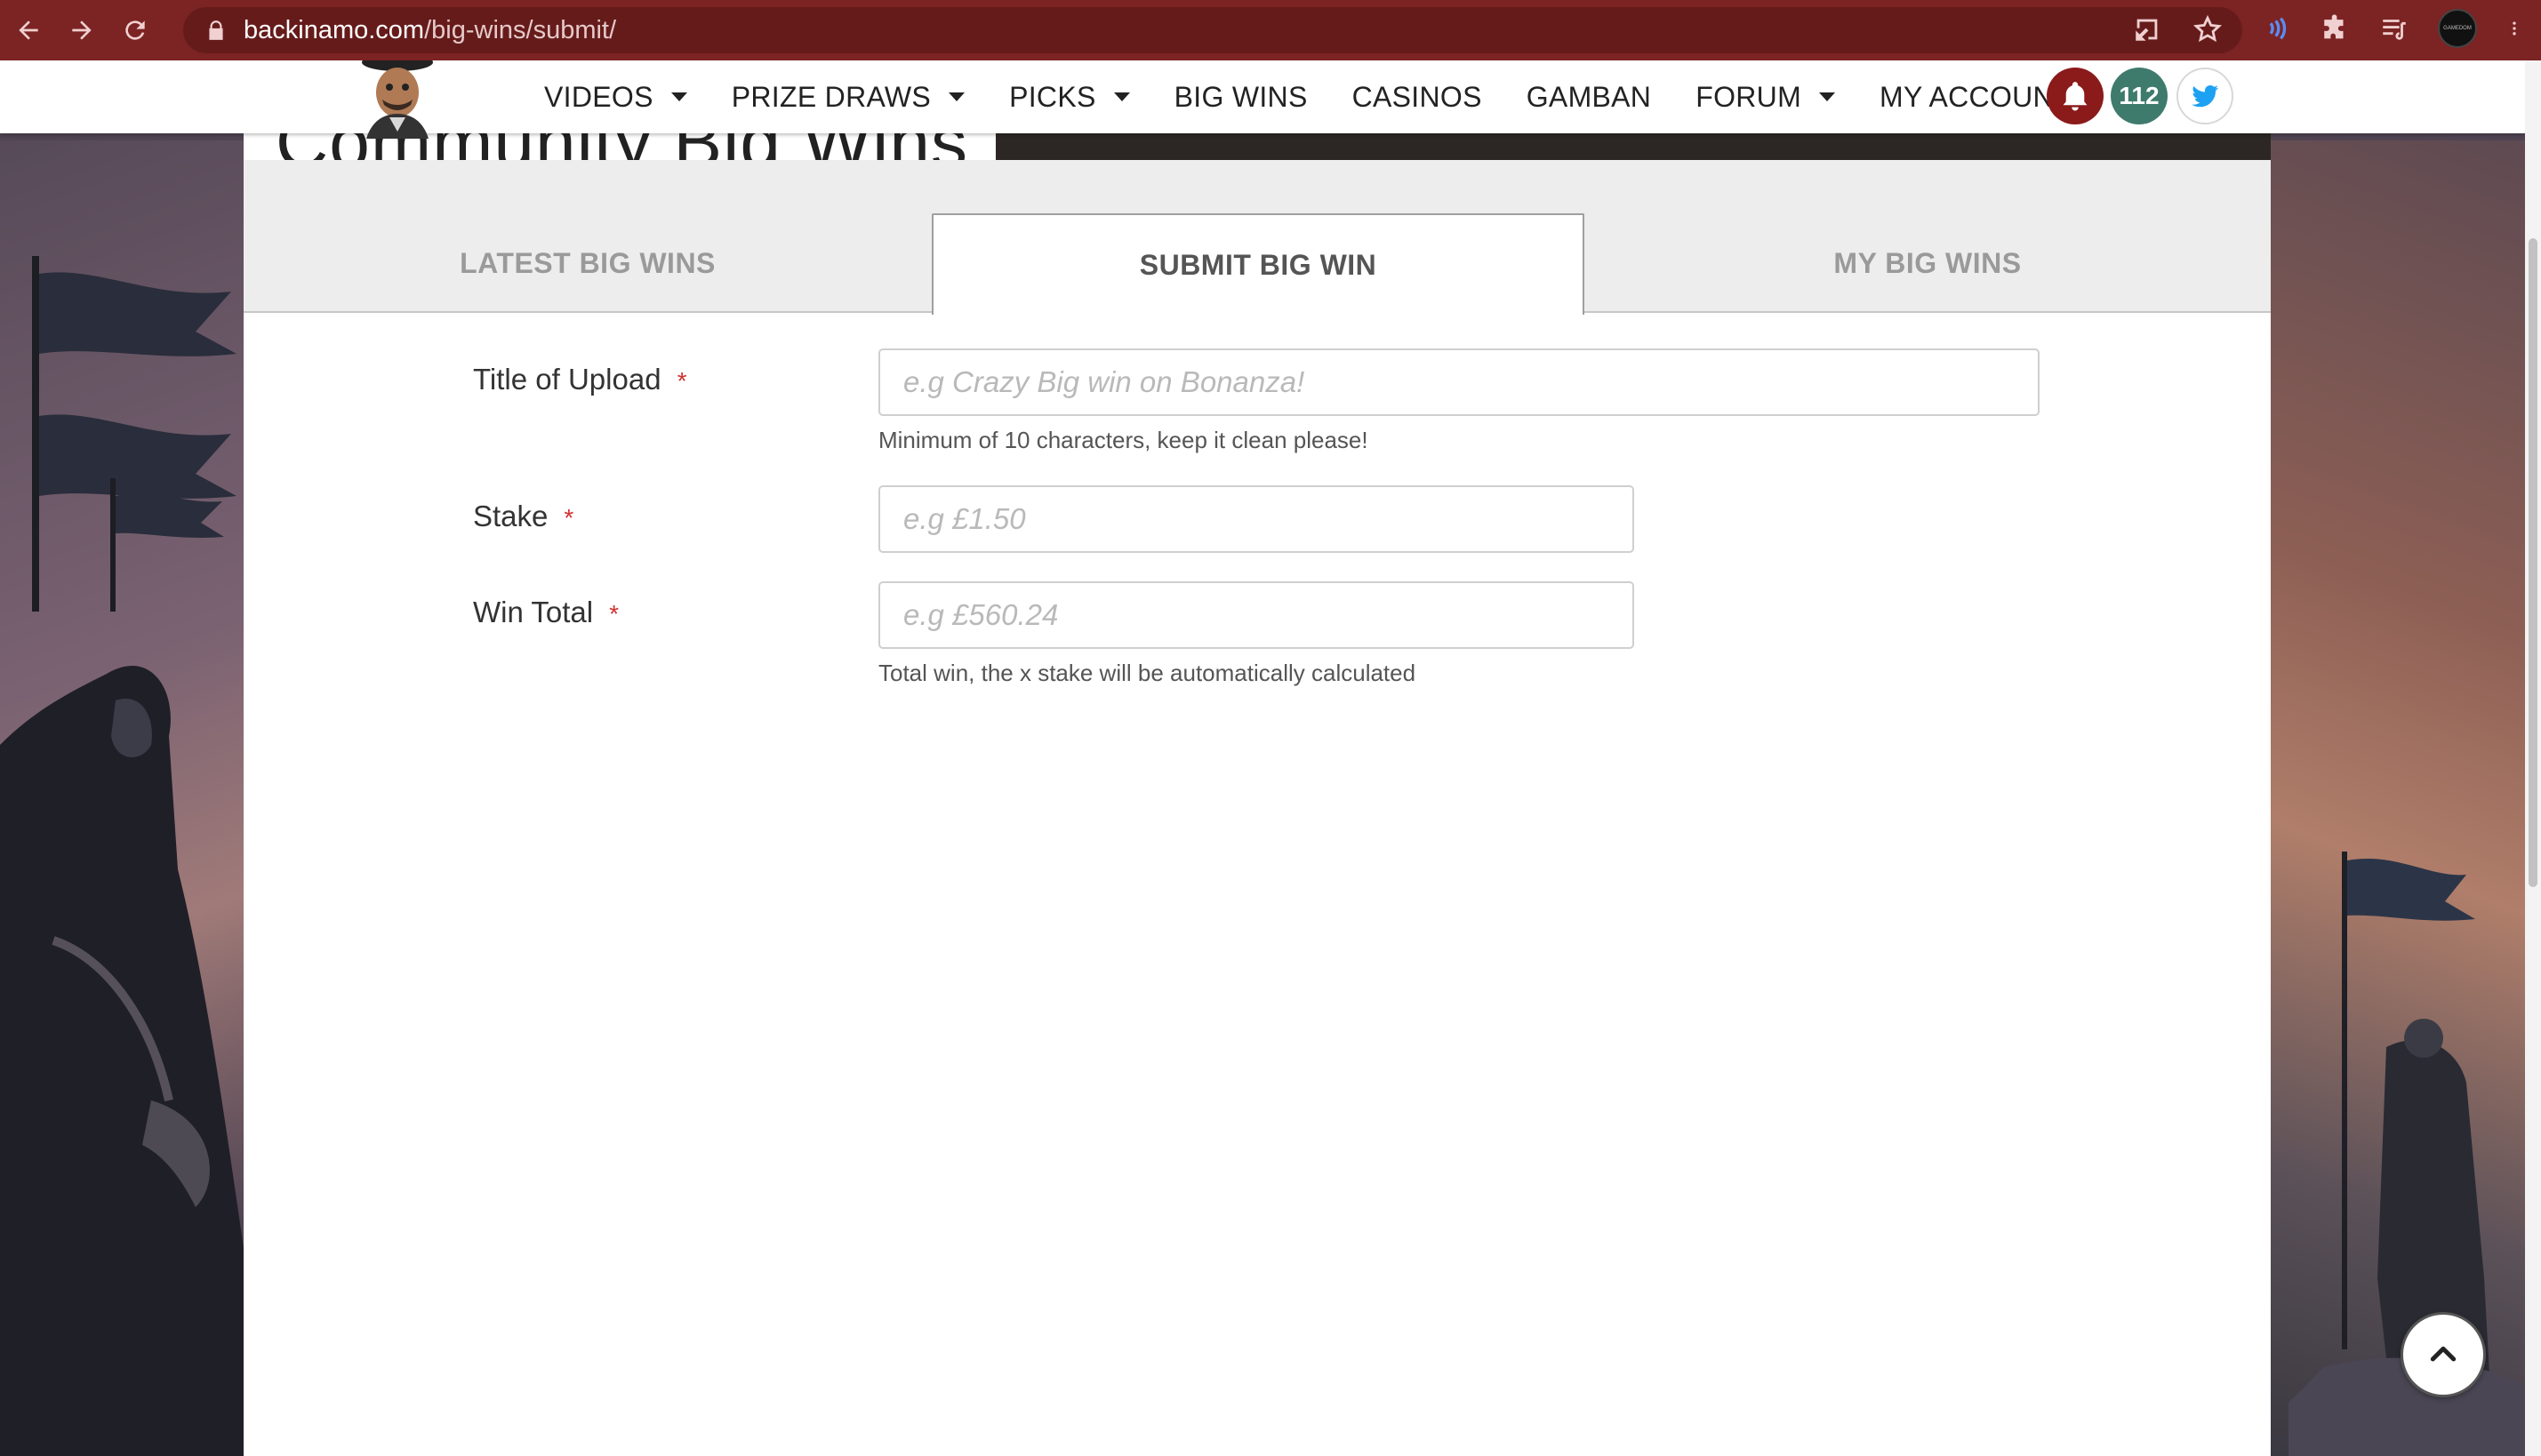  I want to click on nav-big-wins: BIG WINS, so click(1241, 97).